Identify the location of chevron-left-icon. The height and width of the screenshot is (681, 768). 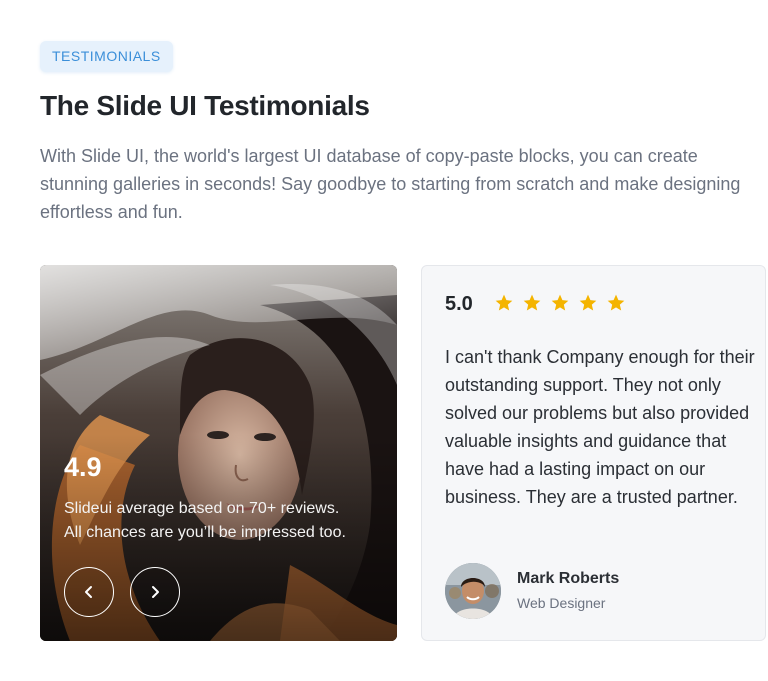
(88, 592).